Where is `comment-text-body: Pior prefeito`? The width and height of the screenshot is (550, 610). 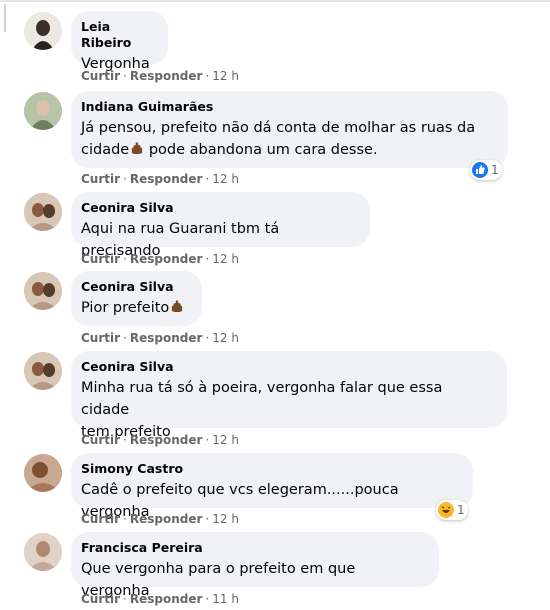 comment-text-body: Pior prefeito is located at coordinates (125, 308).